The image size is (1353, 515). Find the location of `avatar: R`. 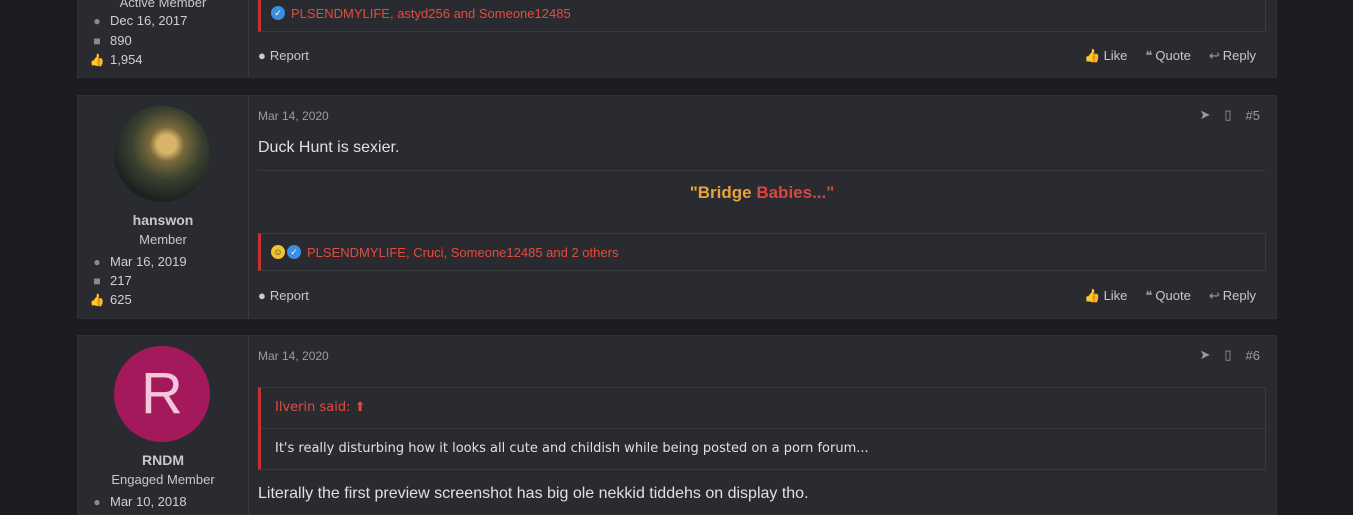

avatar: R is located at coordinates (162, 394).